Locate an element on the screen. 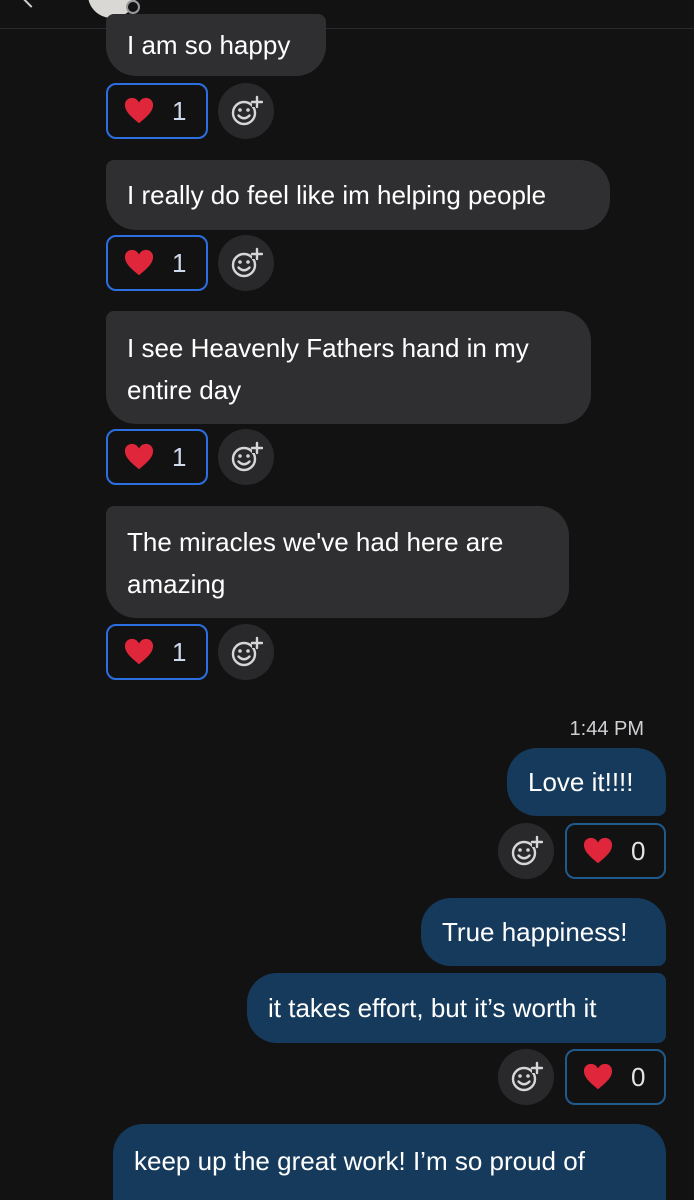 The width and height of the screenshot is (694, 1200). message-text: it takes effort, but it’s worth it is located at coordinates (432, 1008).